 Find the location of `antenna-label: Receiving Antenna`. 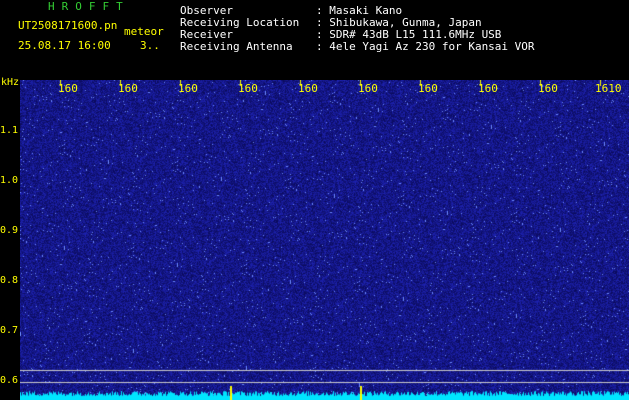

antenna-label: Receiving Antenna is located at coordinates (236, 46).